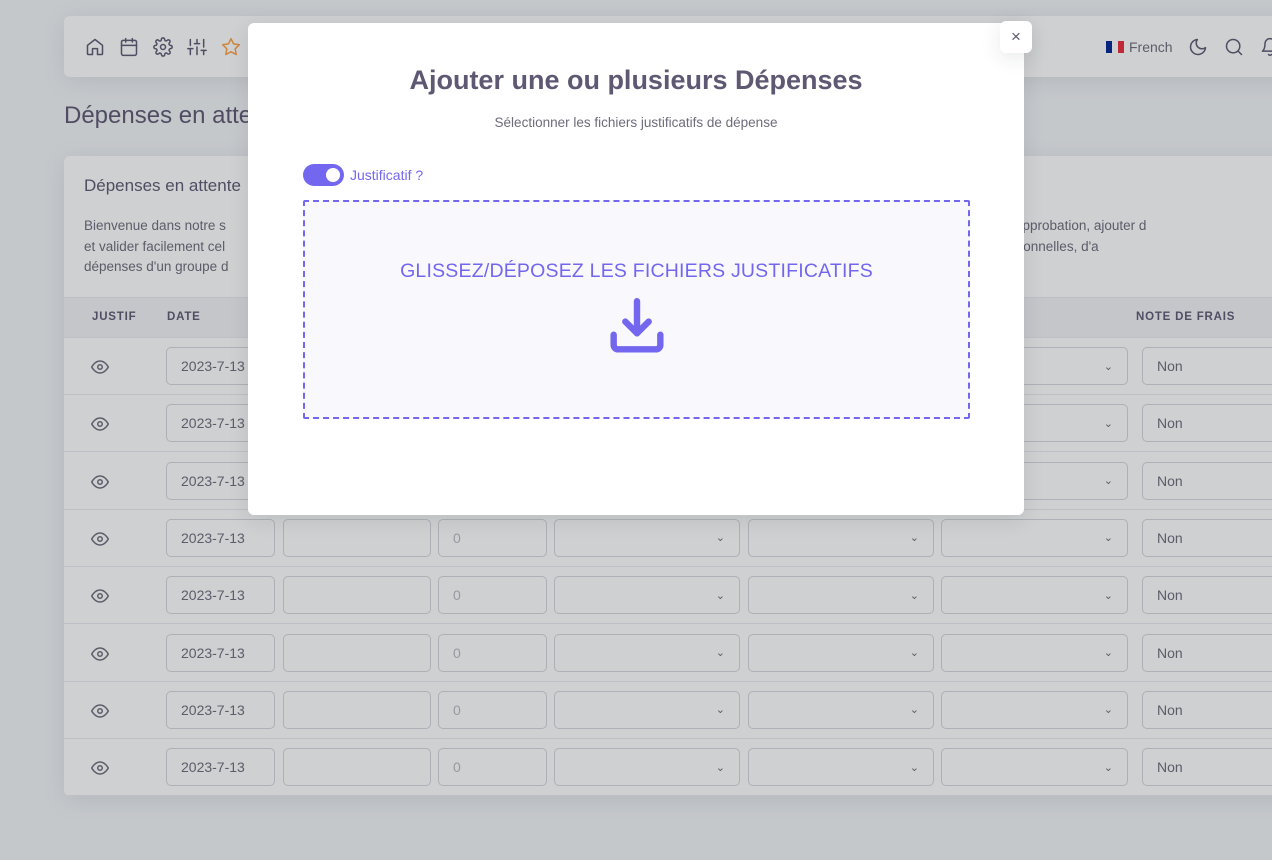 This screenshot has height=860, width=1272. I want to click on justificatif-toggle, so click(323, 175).